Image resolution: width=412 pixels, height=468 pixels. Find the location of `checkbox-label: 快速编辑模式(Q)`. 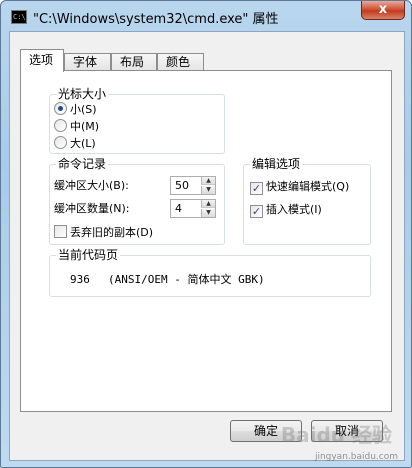

checkbox-label: 快速编辑模式(Q) is located at coordinates (308, 186).